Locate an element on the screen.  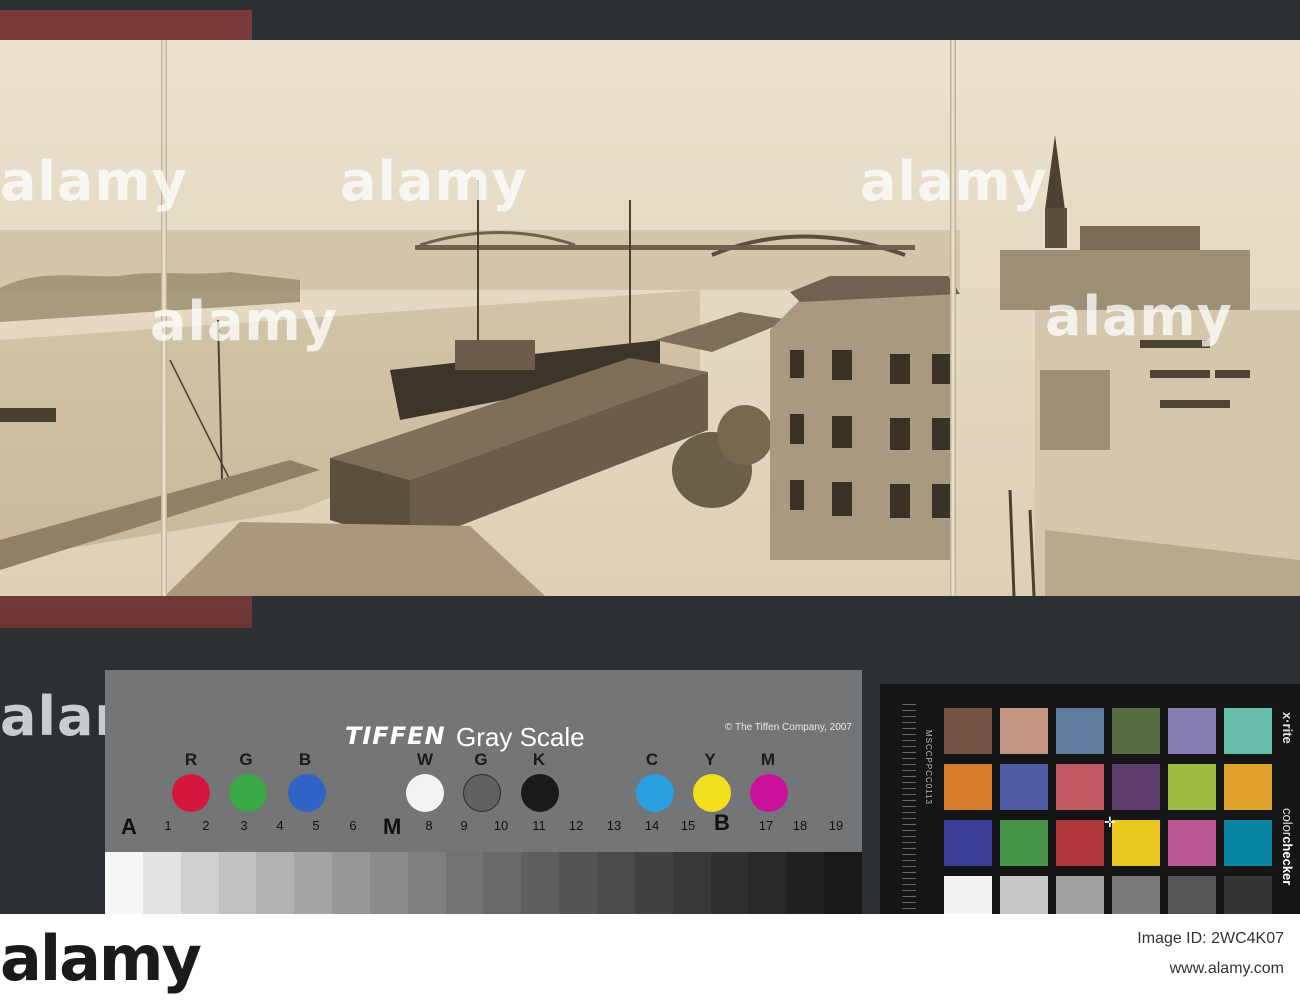
scale-number: 6 is located at coordinates (353, 825).